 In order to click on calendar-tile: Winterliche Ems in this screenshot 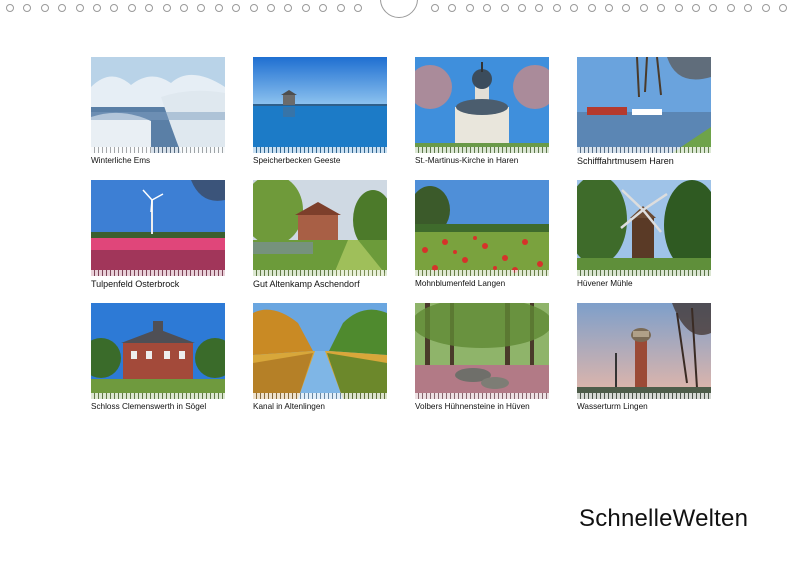, I will do `click(158, 111)`.